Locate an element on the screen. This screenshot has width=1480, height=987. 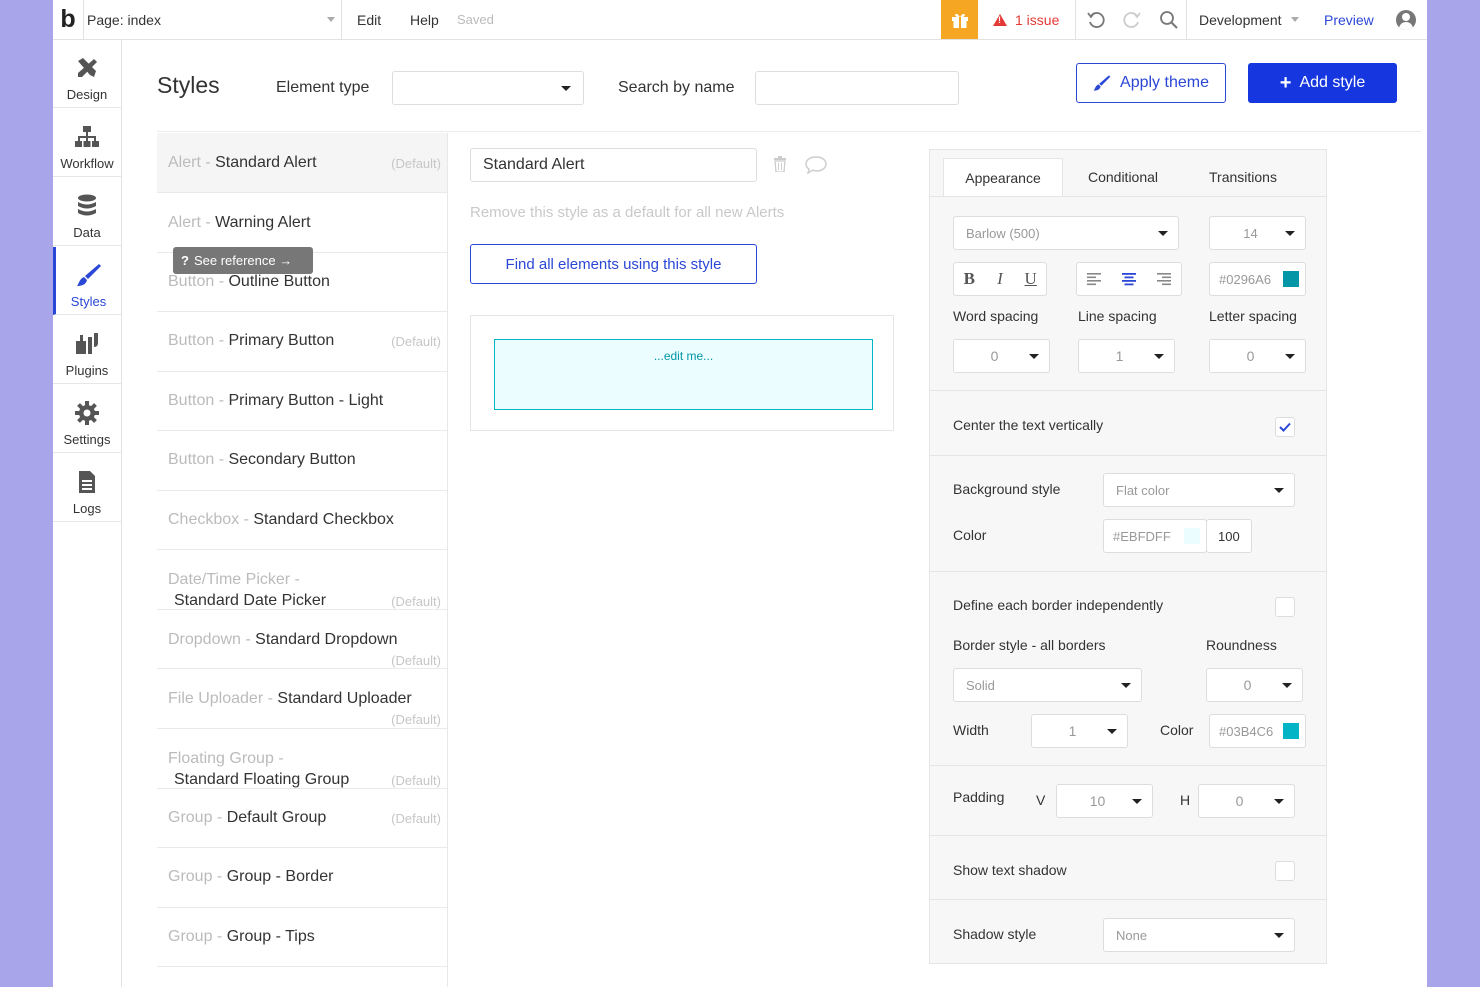
checkmark-icon is located at coordinates (1285, 427).